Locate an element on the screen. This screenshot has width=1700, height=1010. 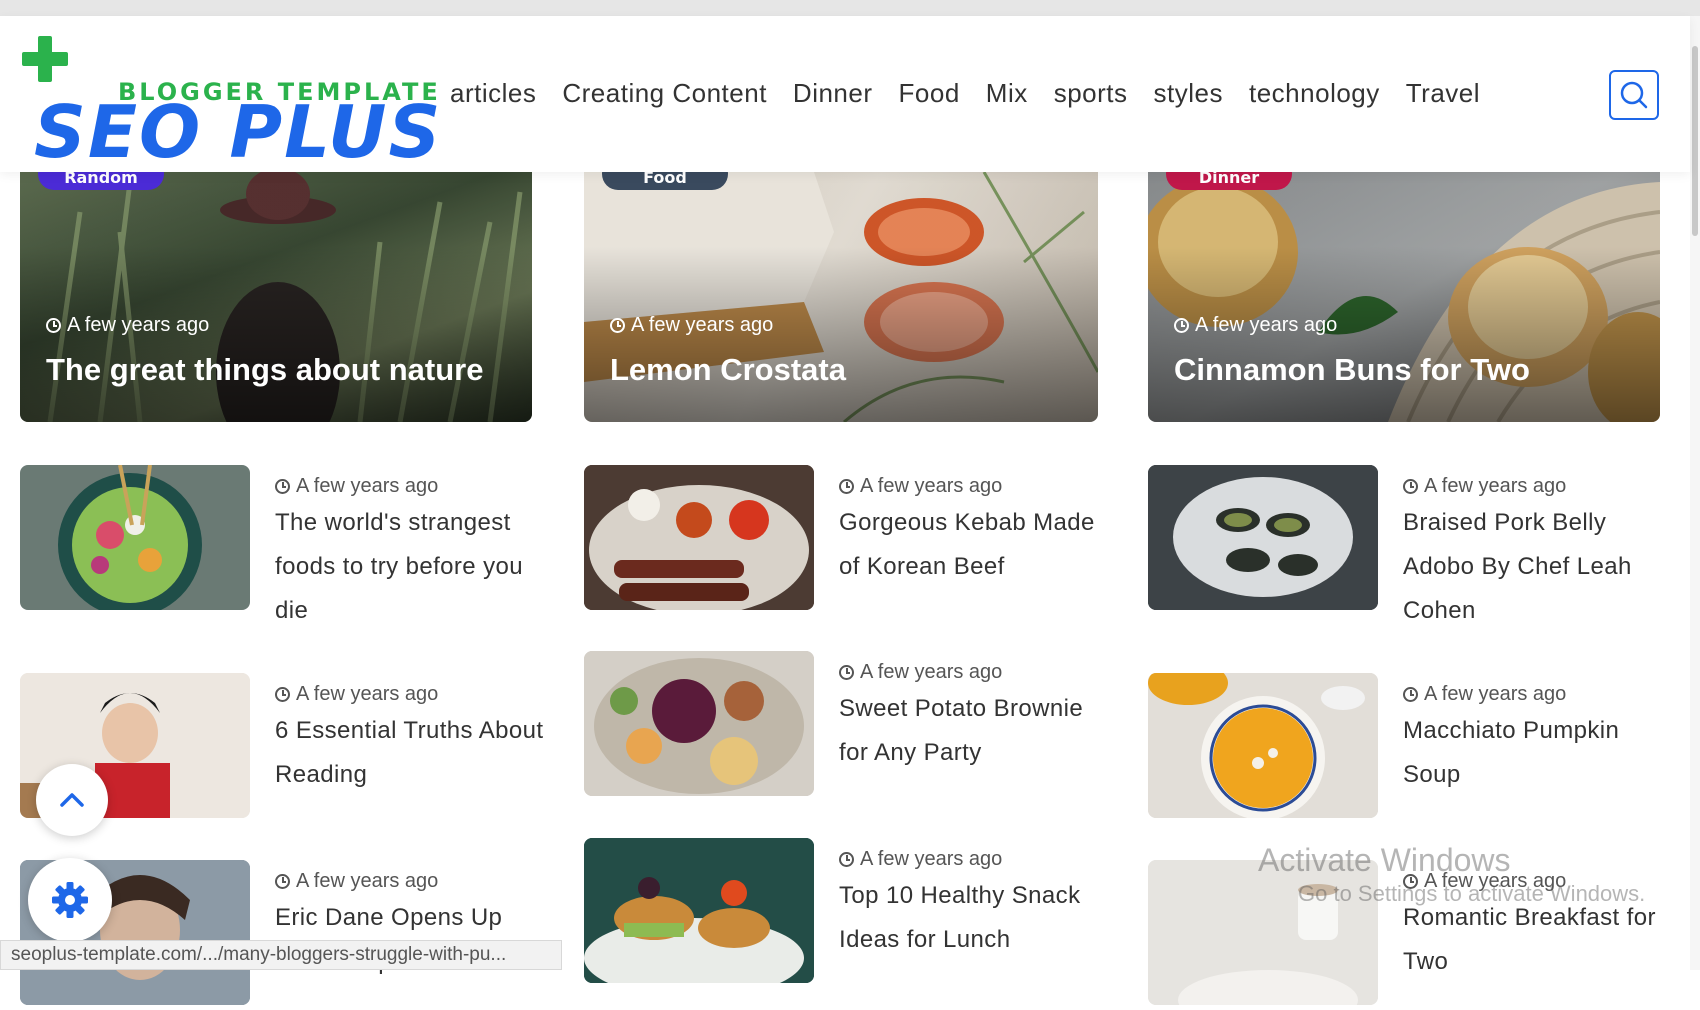
search-icon is located at coordinates (1634, 95).